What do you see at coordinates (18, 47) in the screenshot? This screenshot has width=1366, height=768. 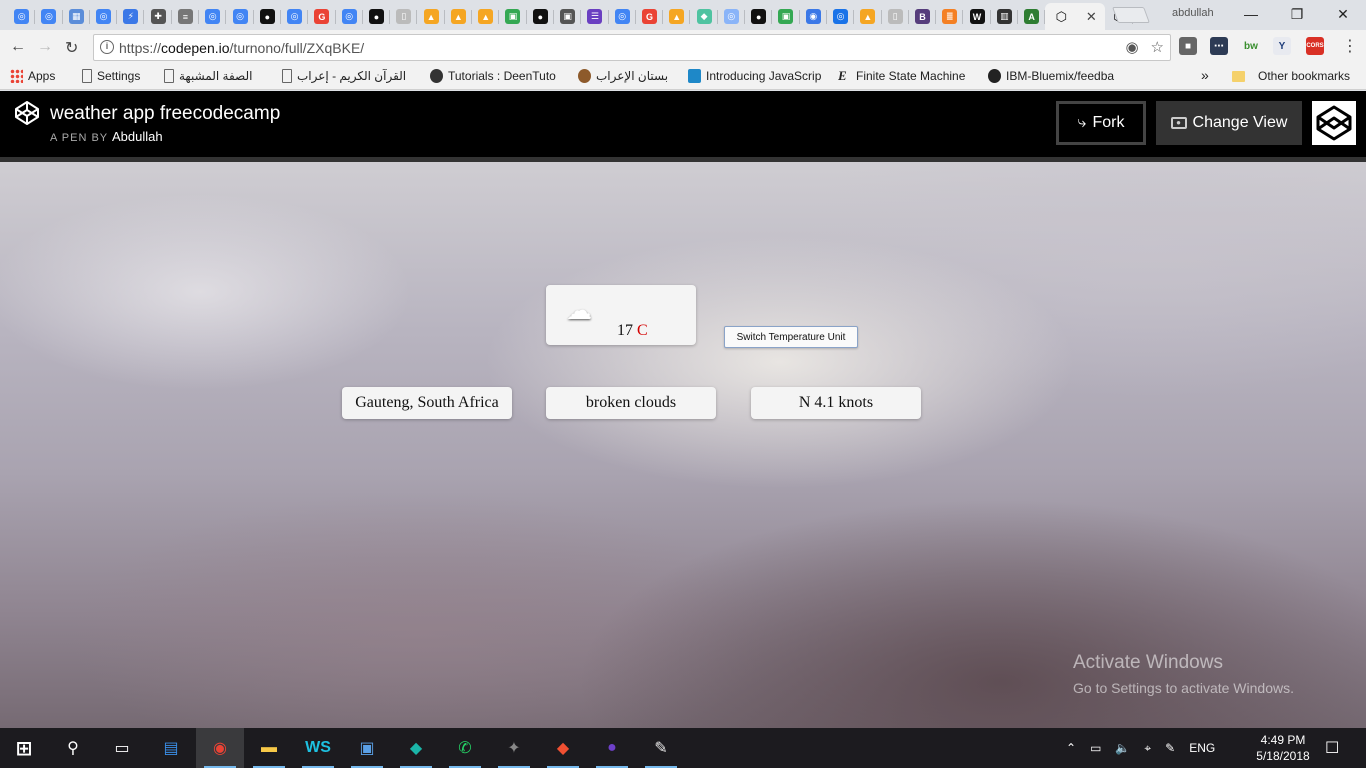 I see `back-icon: ←` at bounding box center [18, 47].